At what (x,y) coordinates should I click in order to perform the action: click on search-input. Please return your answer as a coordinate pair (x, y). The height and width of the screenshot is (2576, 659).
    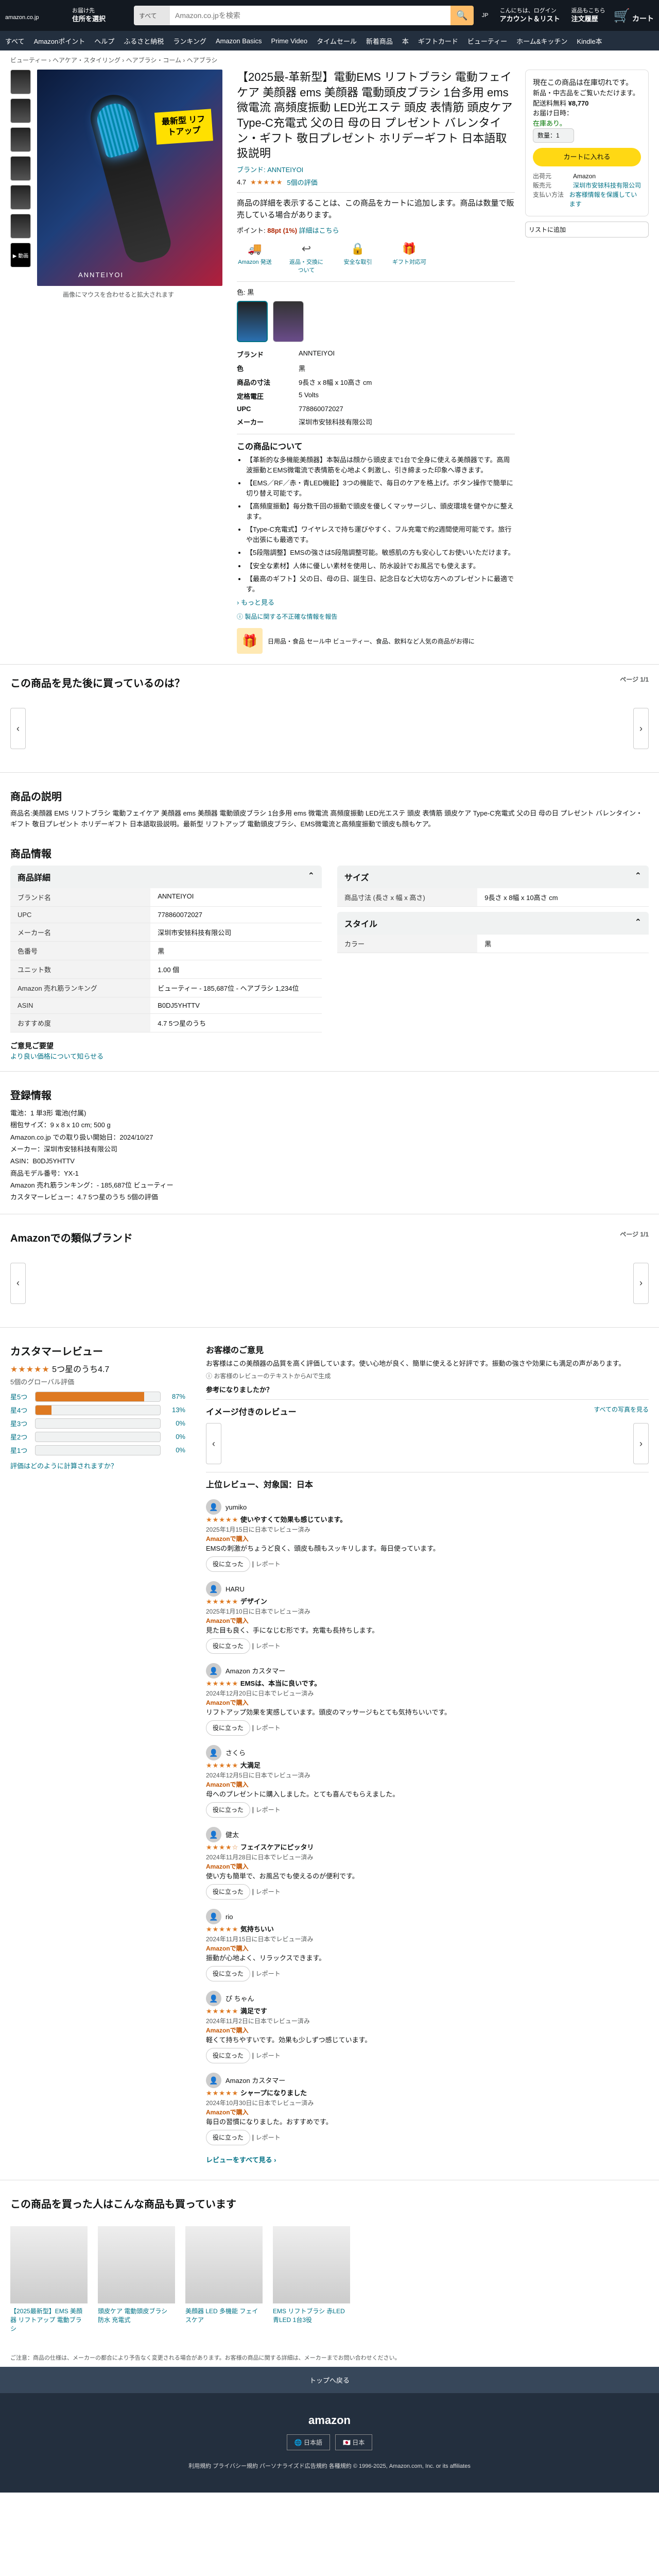
    Looking at the image, I should click on (310, 15).